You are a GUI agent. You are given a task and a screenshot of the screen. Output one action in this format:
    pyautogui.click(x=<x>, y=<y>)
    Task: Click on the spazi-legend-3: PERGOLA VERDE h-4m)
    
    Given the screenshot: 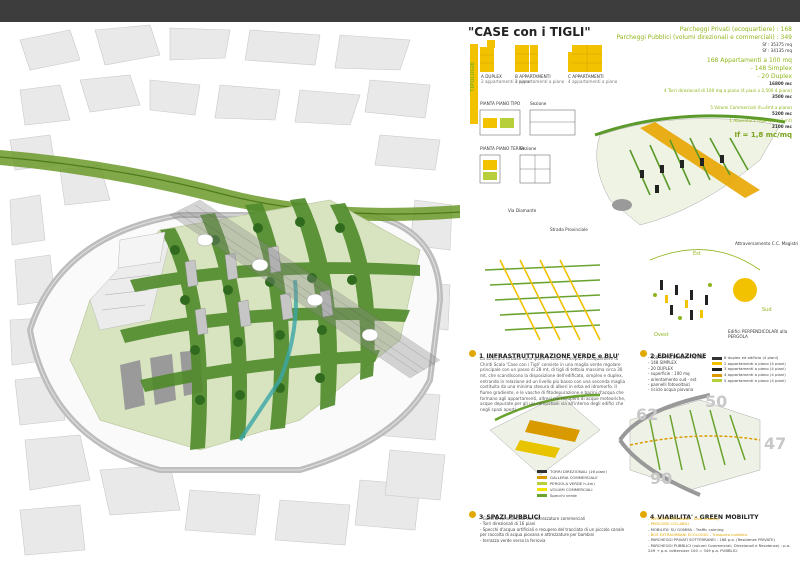 What is the action you would take?
    pyautogui.click(x=572, y=483)
    